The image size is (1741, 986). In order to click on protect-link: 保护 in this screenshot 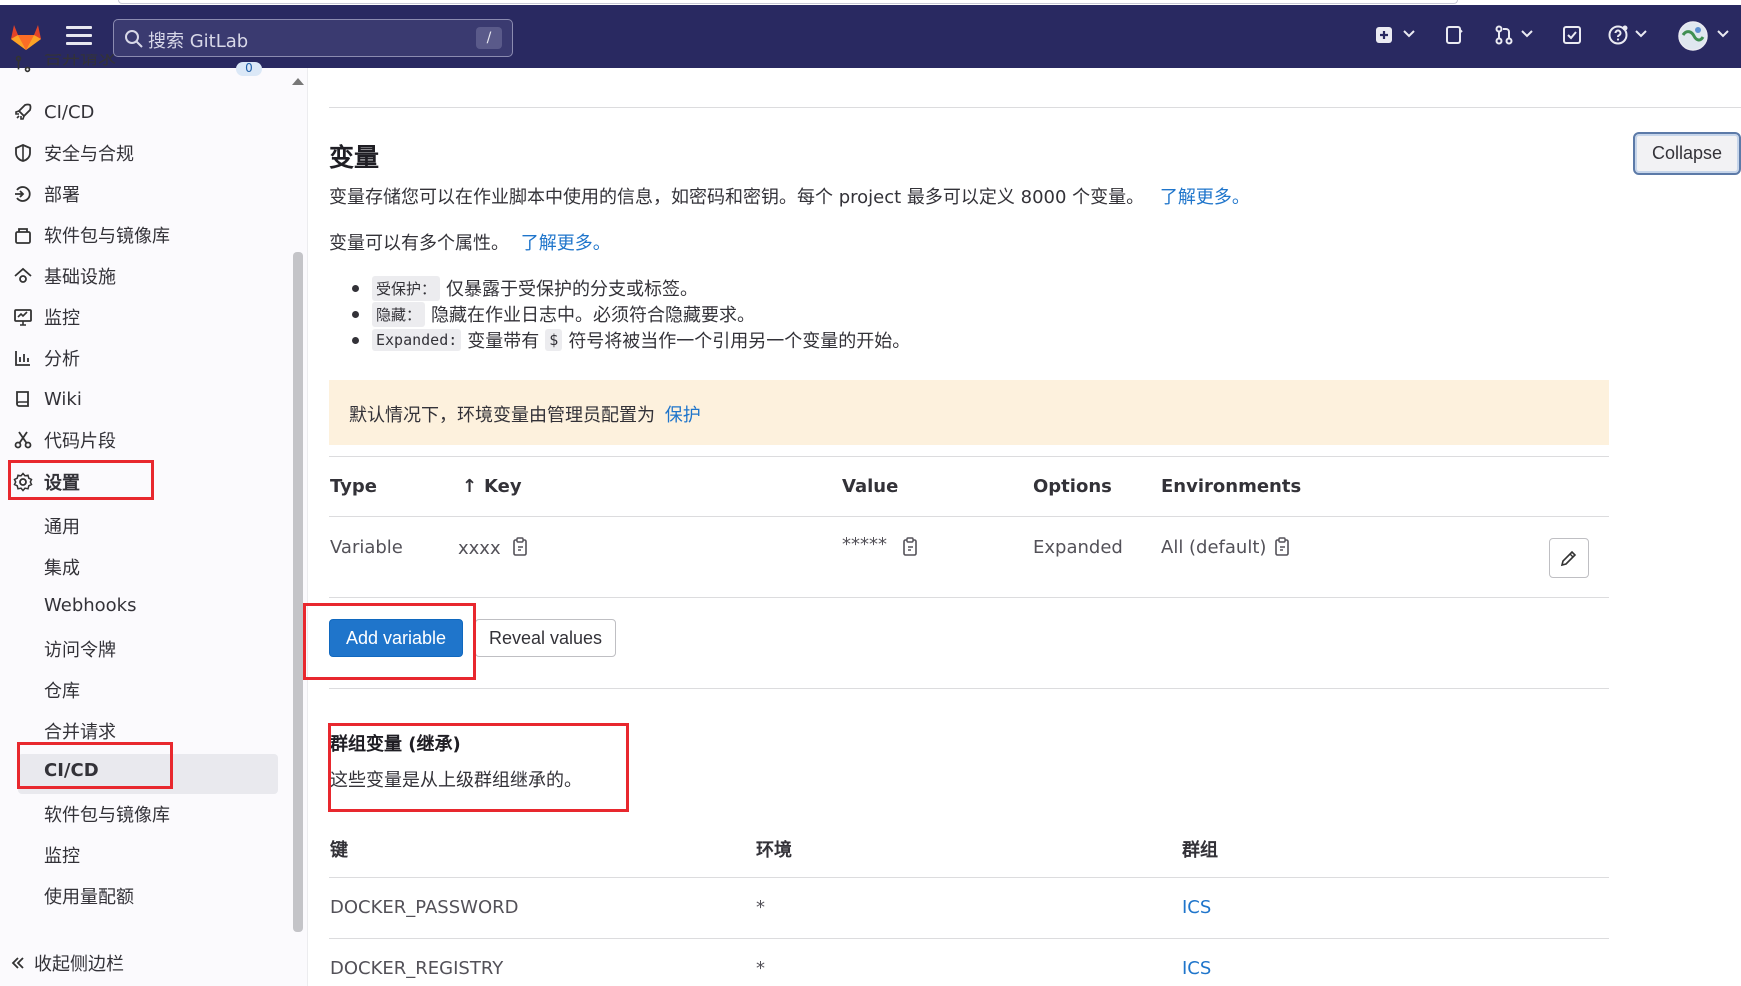, I will do `click(683, 415)`.